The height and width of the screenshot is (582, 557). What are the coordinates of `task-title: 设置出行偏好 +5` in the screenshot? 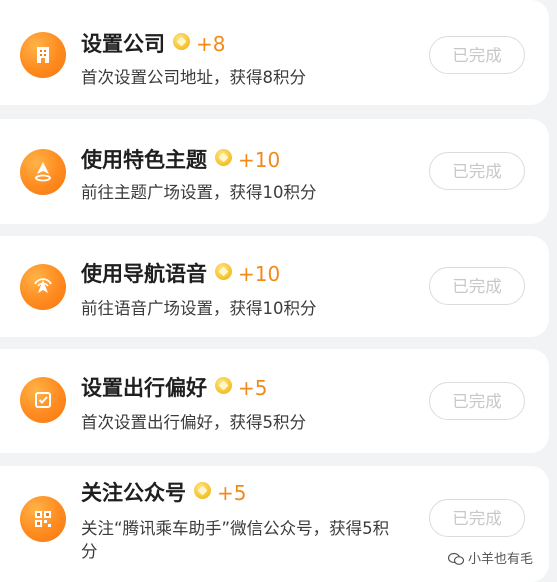 It's located at (174, 388).